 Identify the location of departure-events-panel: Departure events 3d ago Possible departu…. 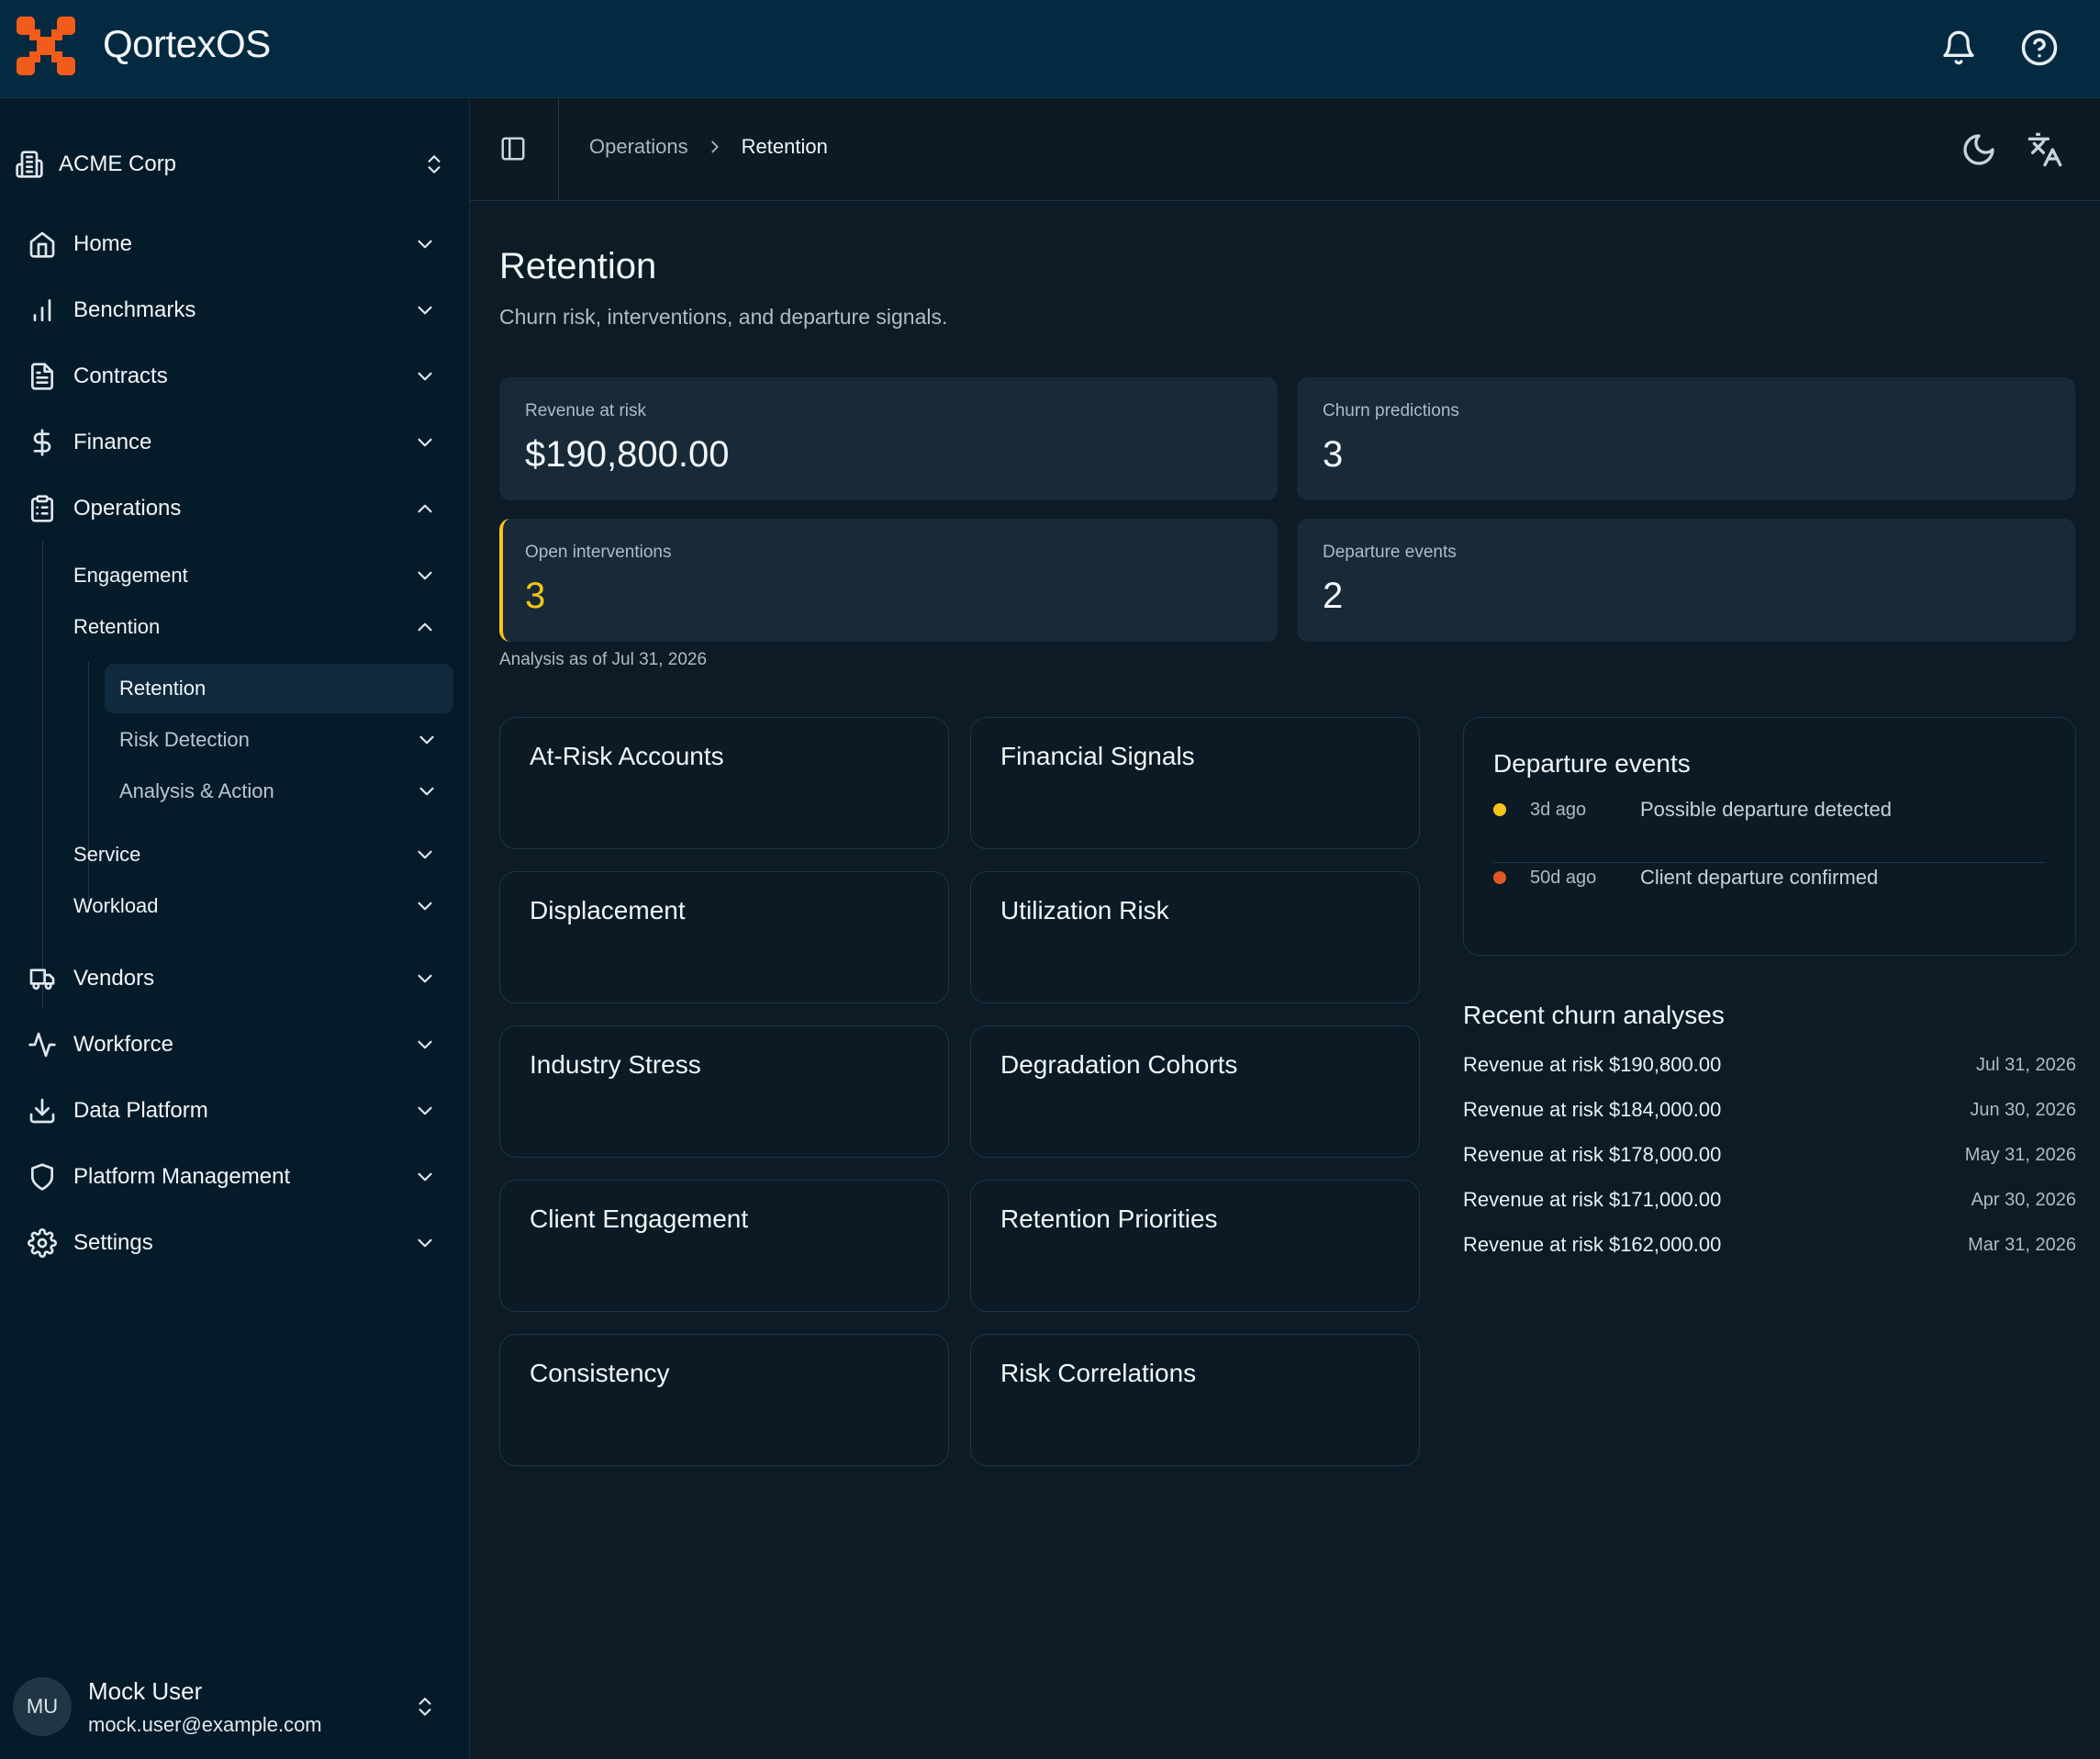
(1769, 836).